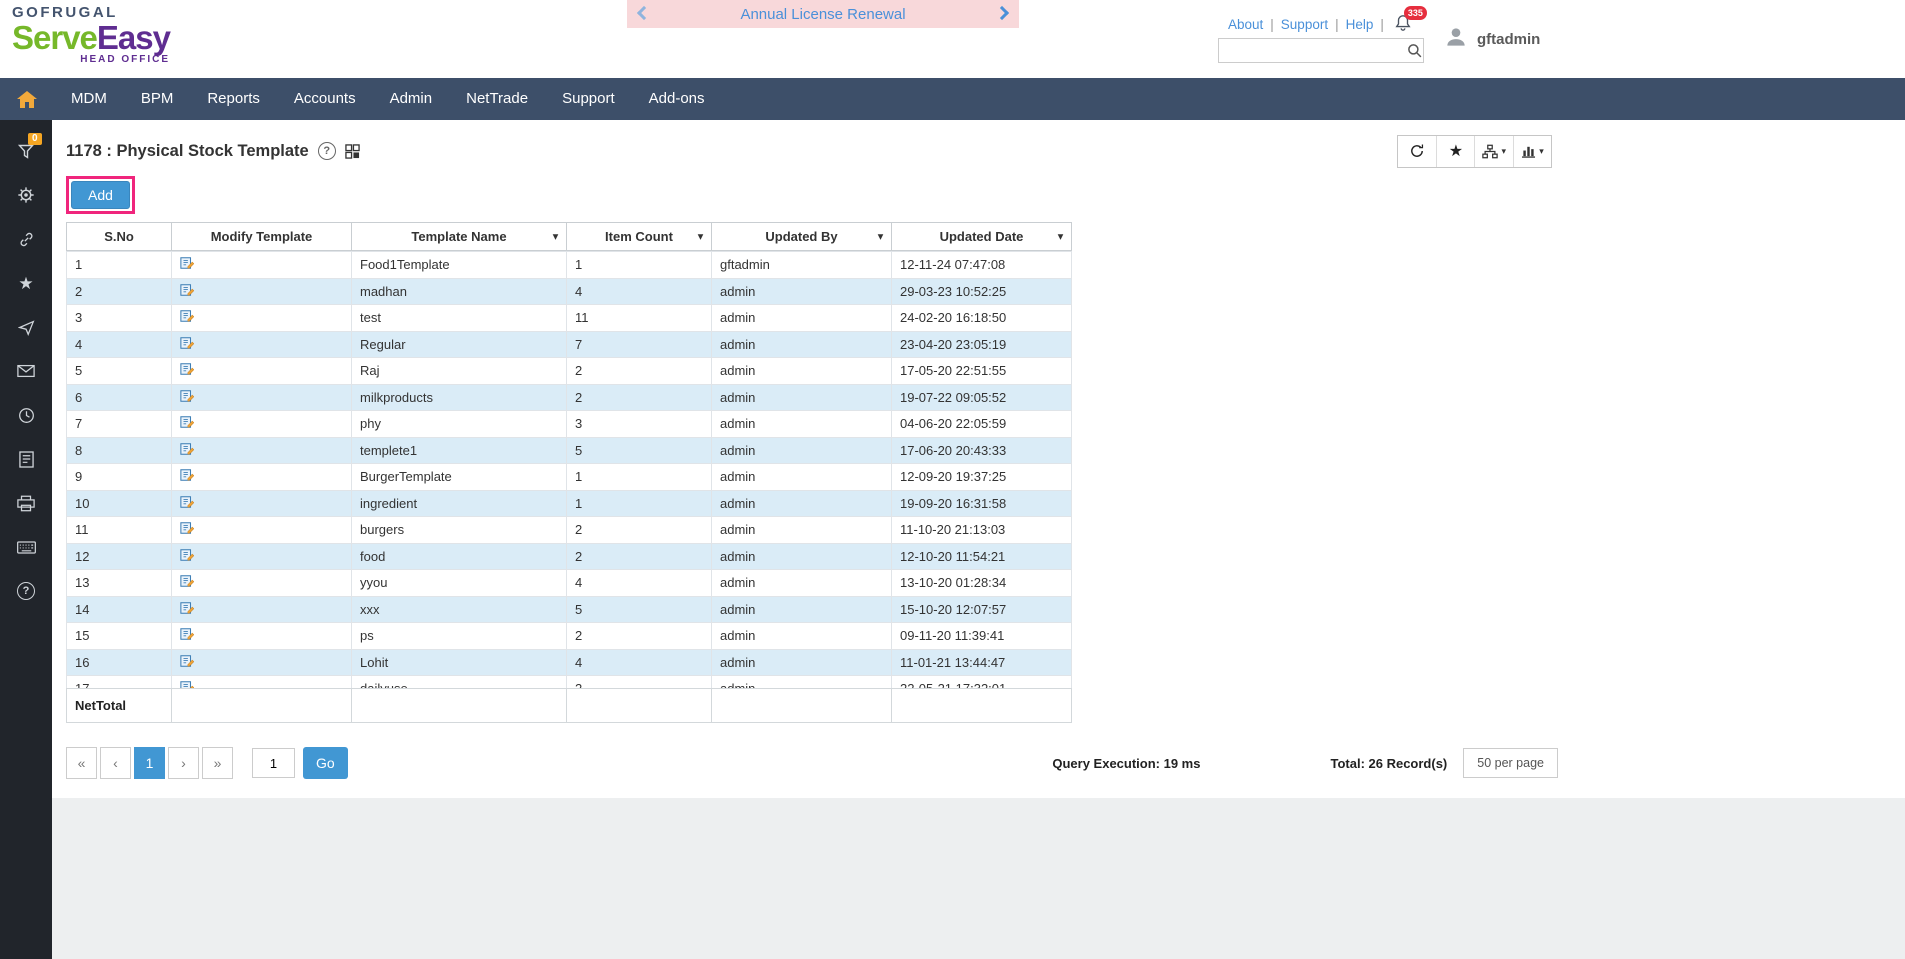 The width and height of the screenshot is (1905, 959). What do you see at coordinates (115, 763) in the screenshot?
I see `prev-page-button: ‹` at bounding box center [115, 763].